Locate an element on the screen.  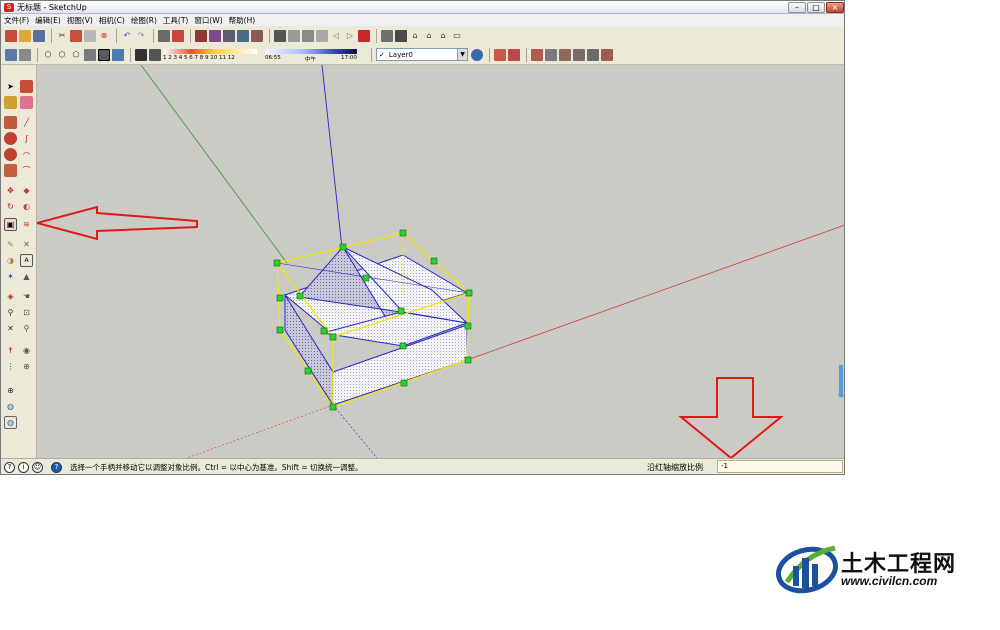
close-button: × is located at coordinates (835, 7).